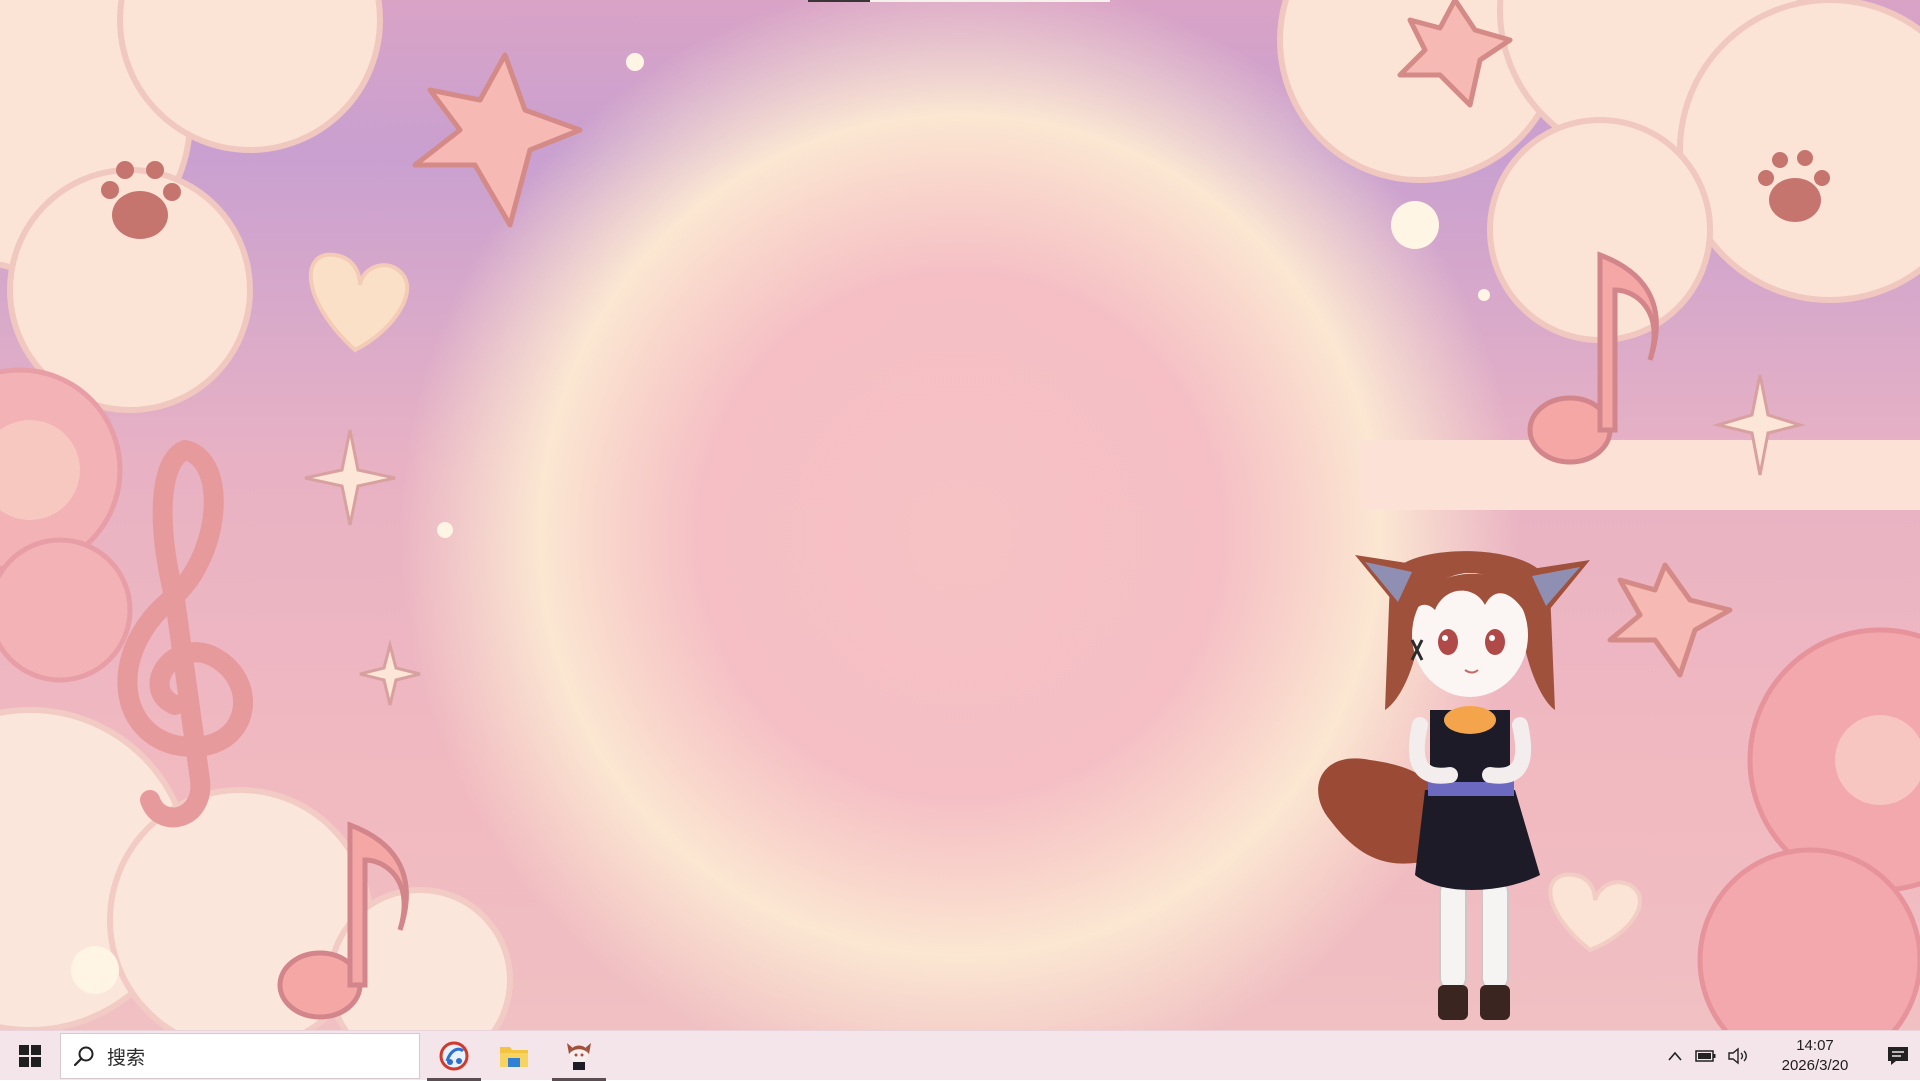 The image size is (1920, 1081). I want to click on notifications-button, so click(1897, 1056).